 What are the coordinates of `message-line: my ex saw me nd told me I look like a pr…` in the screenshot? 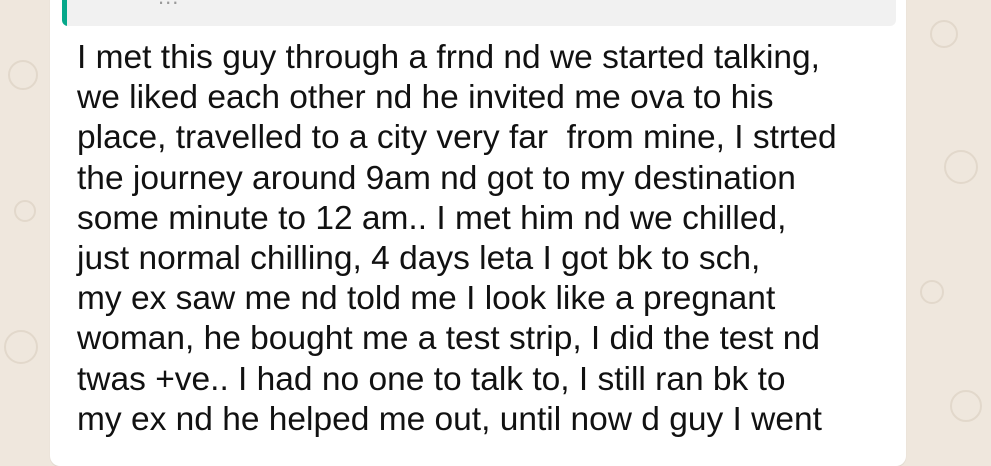 It's located at (426, 299).